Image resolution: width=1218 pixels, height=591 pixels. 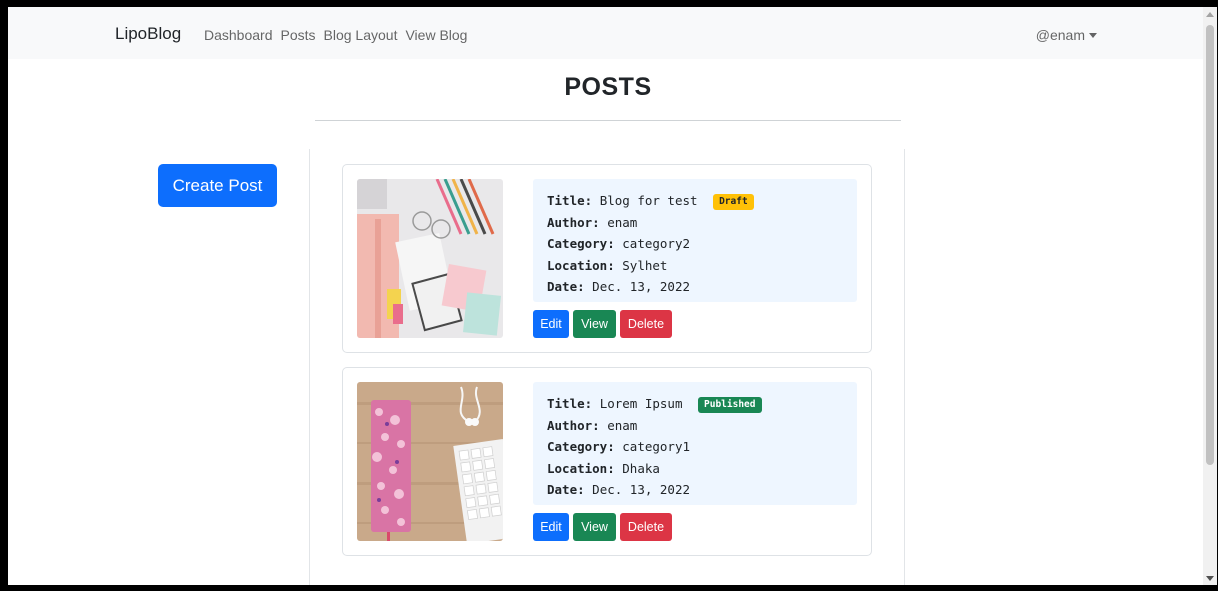 I want to click on nav-link-view-blog: View Blog, so click(x=436, y=35).